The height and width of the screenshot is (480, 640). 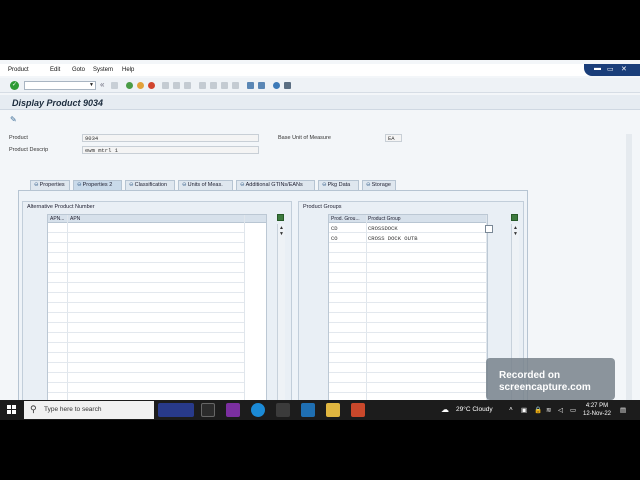 I want to click on onenote-icon, so click(x=233, y=410).